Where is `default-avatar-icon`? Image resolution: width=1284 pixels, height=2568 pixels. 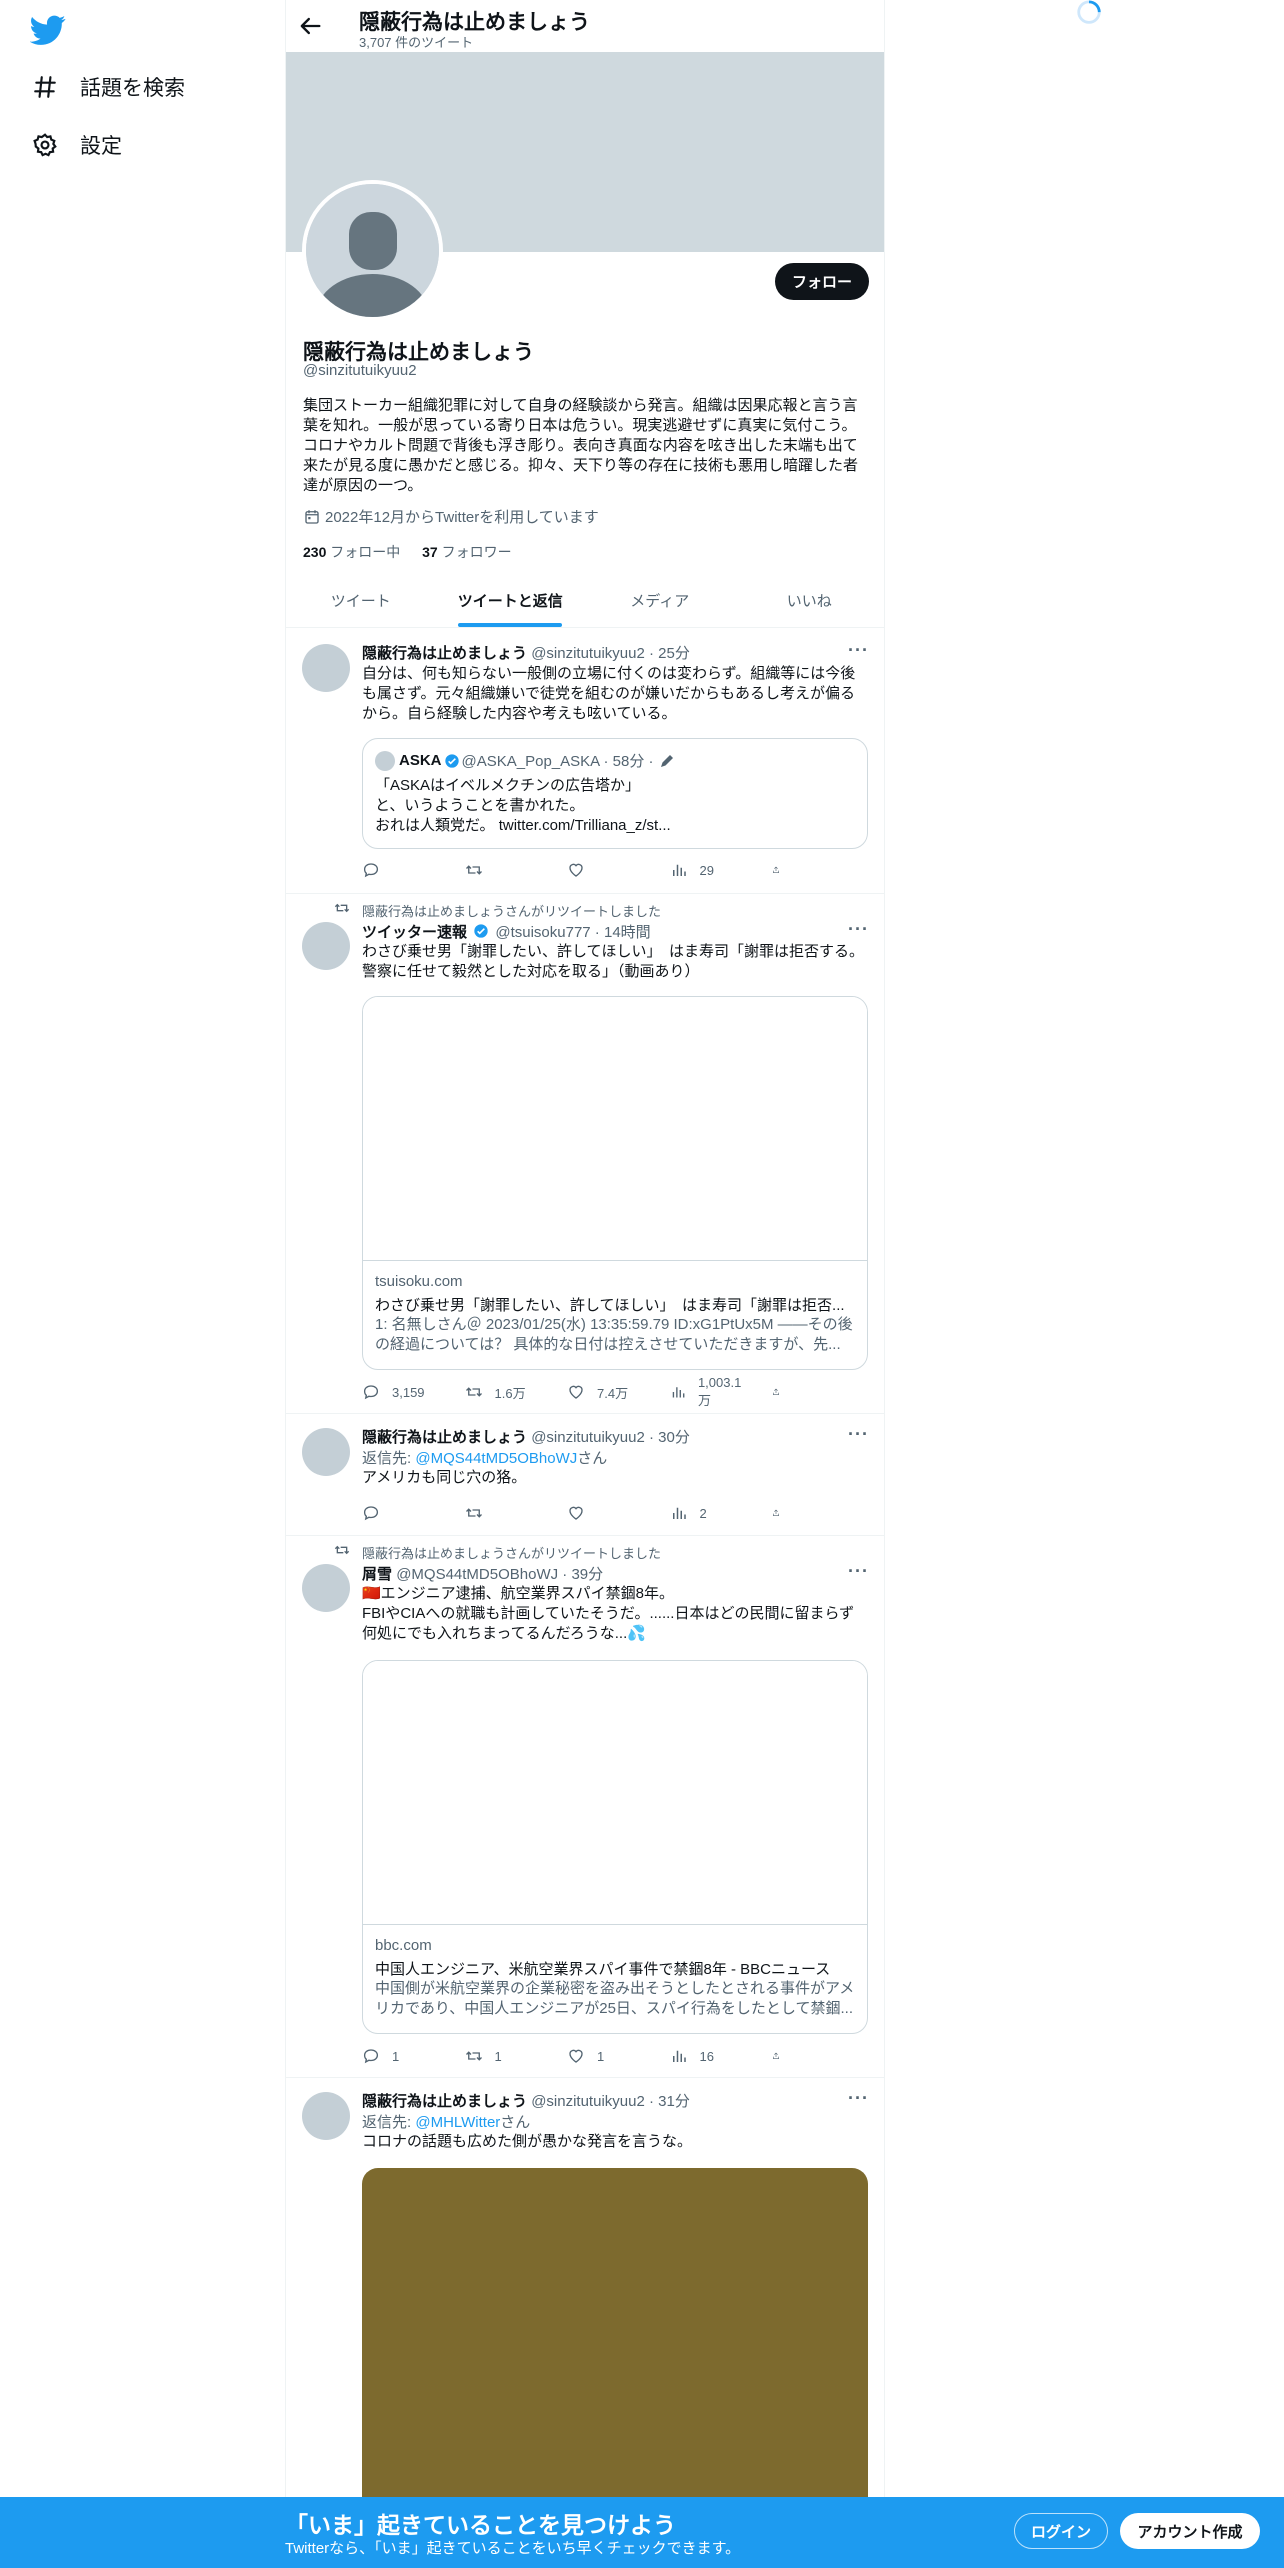
default-avatar-icon is located at coordinates (372, 250).